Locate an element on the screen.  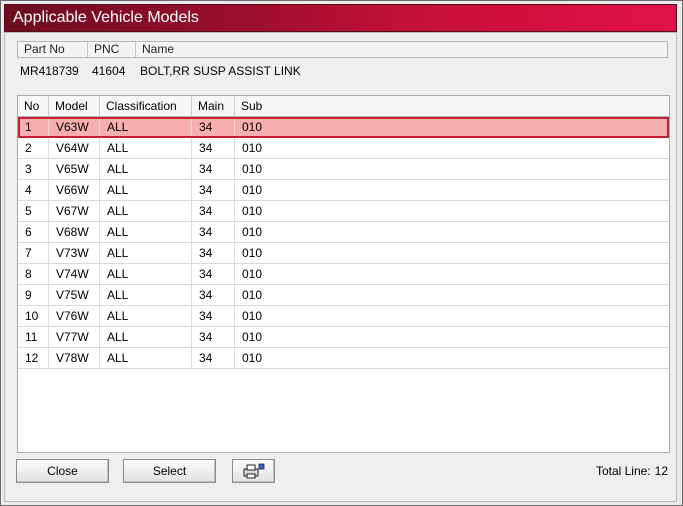
total-line: Total Line: 12 is located at coordinates (630, 471).